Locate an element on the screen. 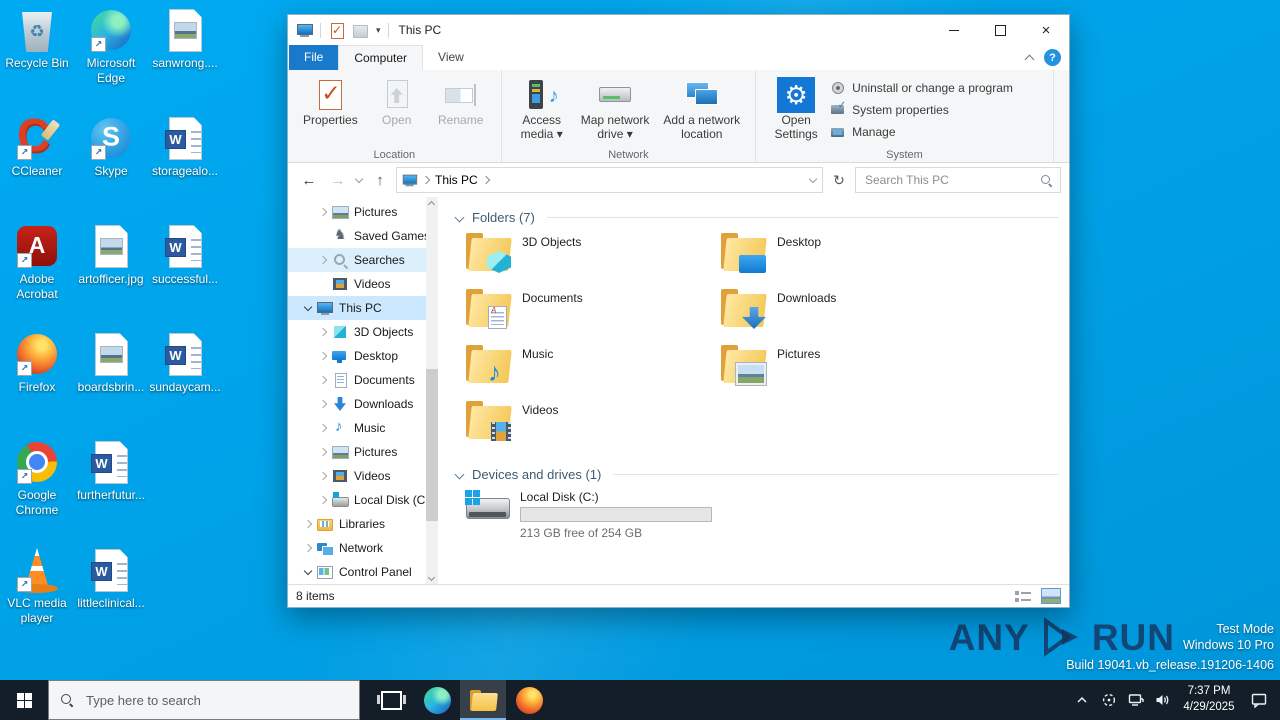 Image resolution: width=1280 pixels, height=720 pixels. folder-tile: Music is located at coordinates (593, 373).